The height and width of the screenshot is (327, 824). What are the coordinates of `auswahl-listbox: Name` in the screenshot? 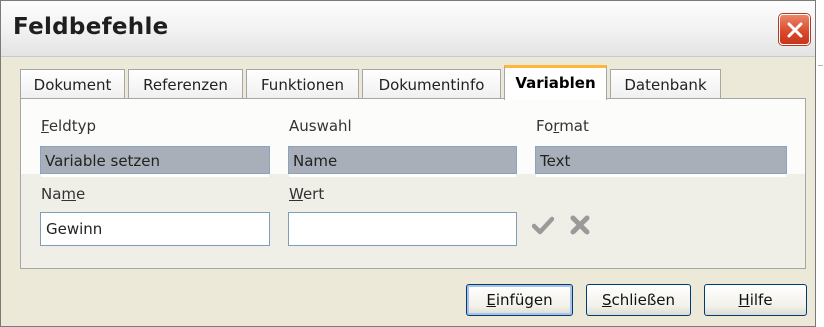 It's located at (402, 161).